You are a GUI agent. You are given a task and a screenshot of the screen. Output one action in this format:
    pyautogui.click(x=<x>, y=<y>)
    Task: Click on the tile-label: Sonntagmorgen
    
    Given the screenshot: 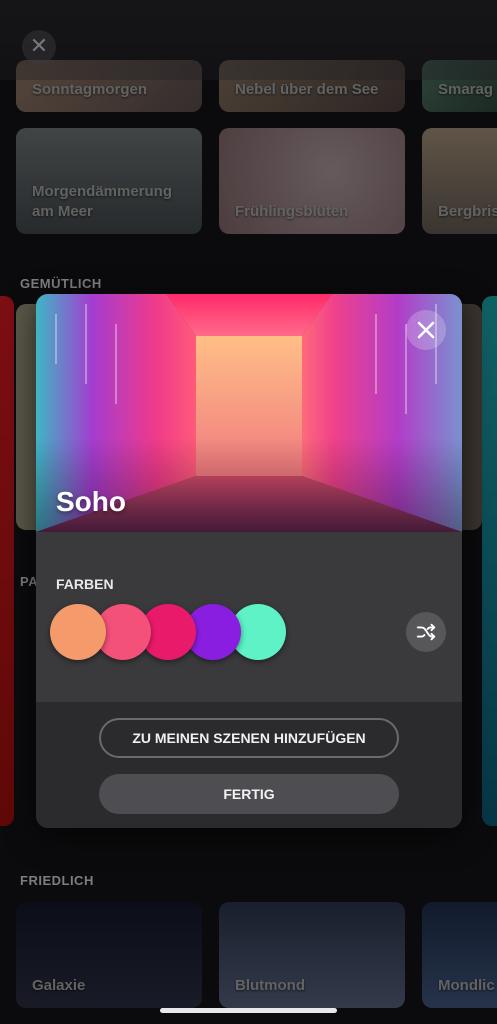 What is the action you would take?
    pyautogui.click(x=89, y=89)
    